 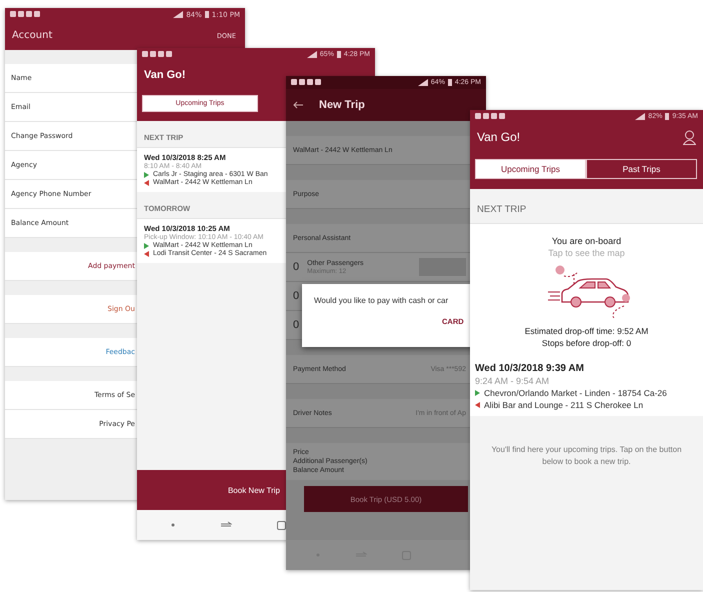 What do you see at coordinates (587, 344) in the screenshot?
I see `stops-count: Stops before drop-off: 0` at bounding box center [587, 344].